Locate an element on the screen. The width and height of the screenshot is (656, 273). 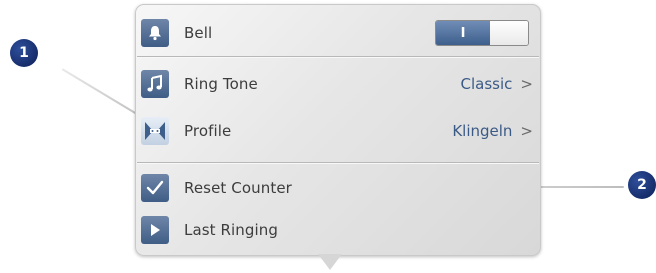
last-ringing-label: Last Ringing is located at coordinates (231, 230).